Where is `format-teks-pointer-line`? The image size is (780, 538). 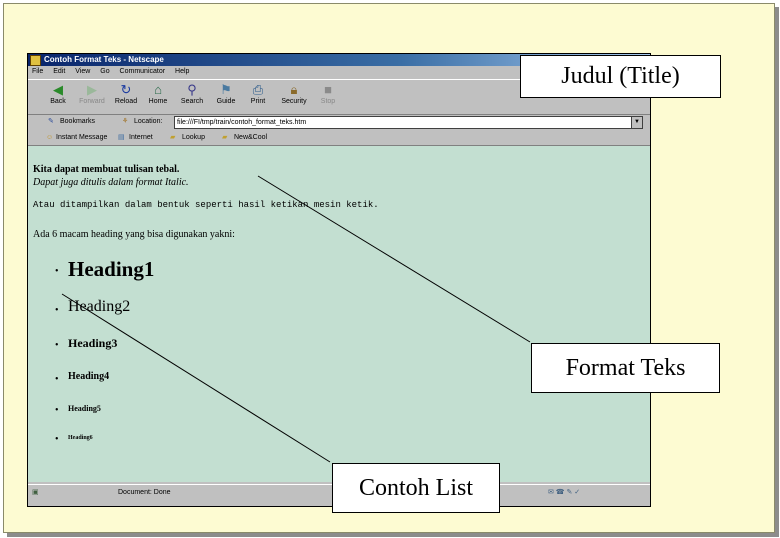 format-teks-pointer-line is located at coordinates (394, 259).